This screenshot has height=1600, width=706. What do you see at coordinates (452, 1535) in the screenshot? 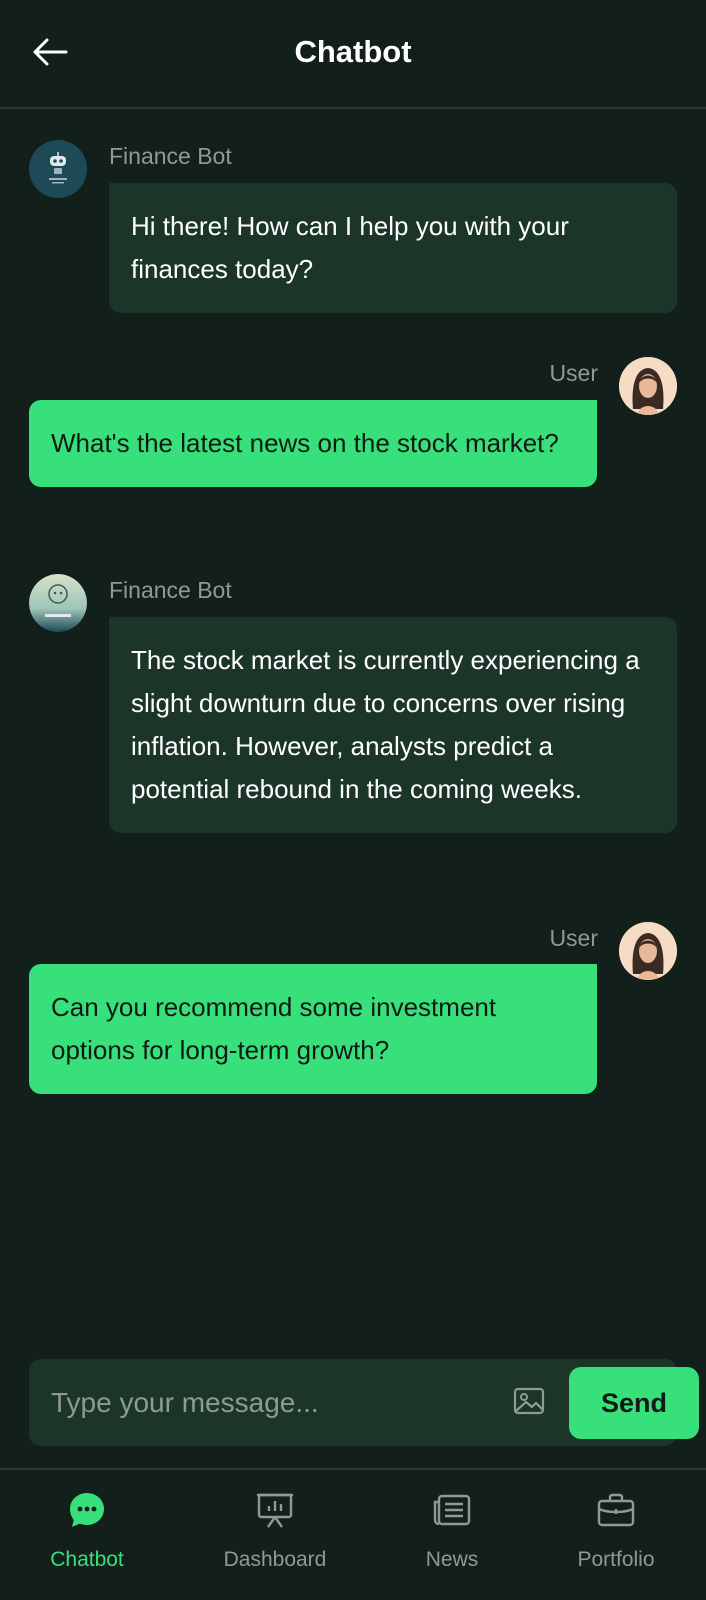
I see `nav-item-news: News` at bounding box center [452, 1535].